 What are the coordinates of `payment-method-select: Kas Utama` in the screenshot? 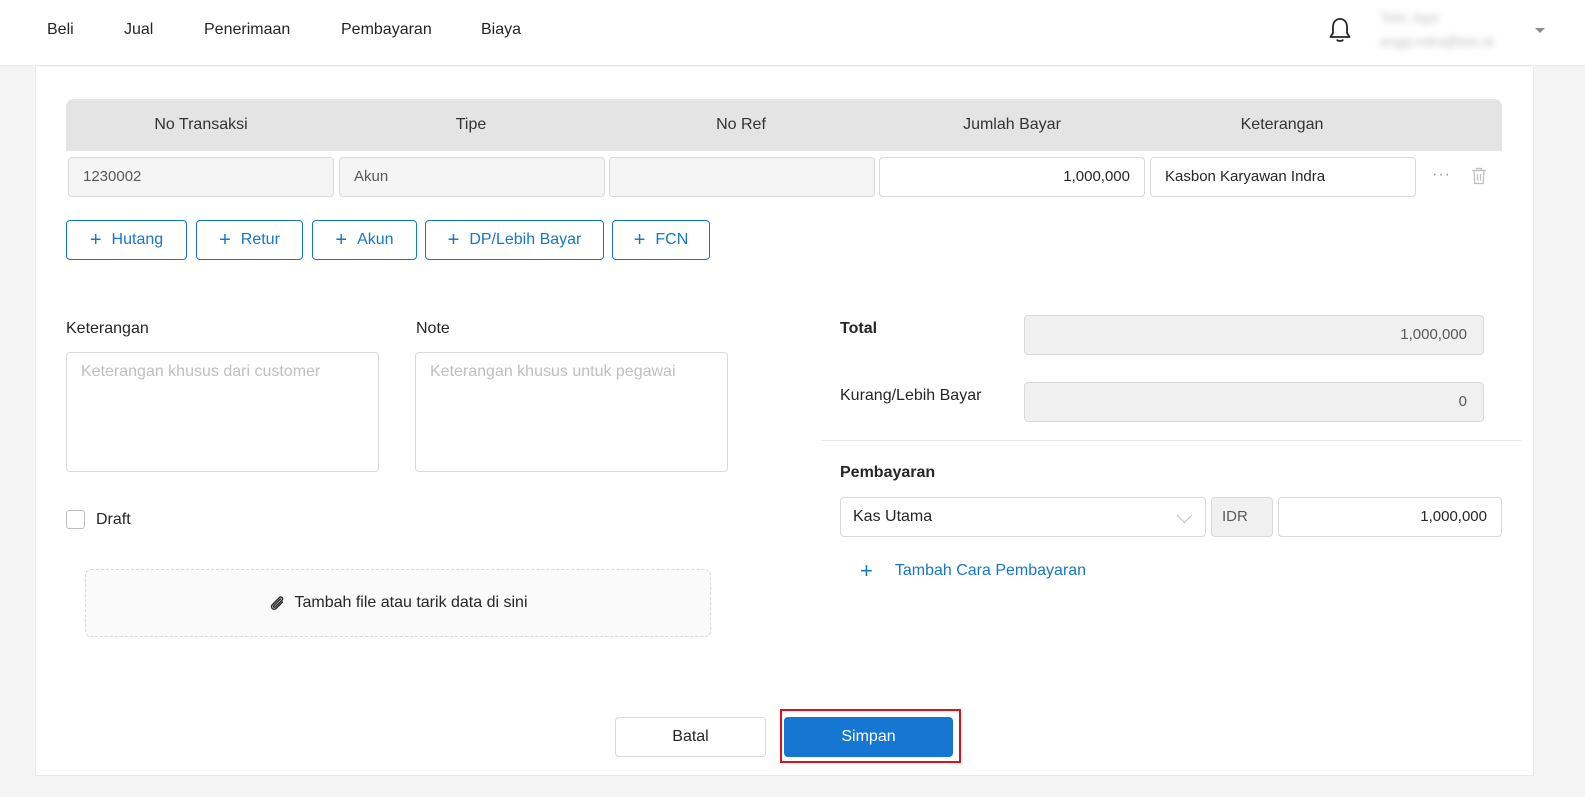 It's located at (1023, 517).